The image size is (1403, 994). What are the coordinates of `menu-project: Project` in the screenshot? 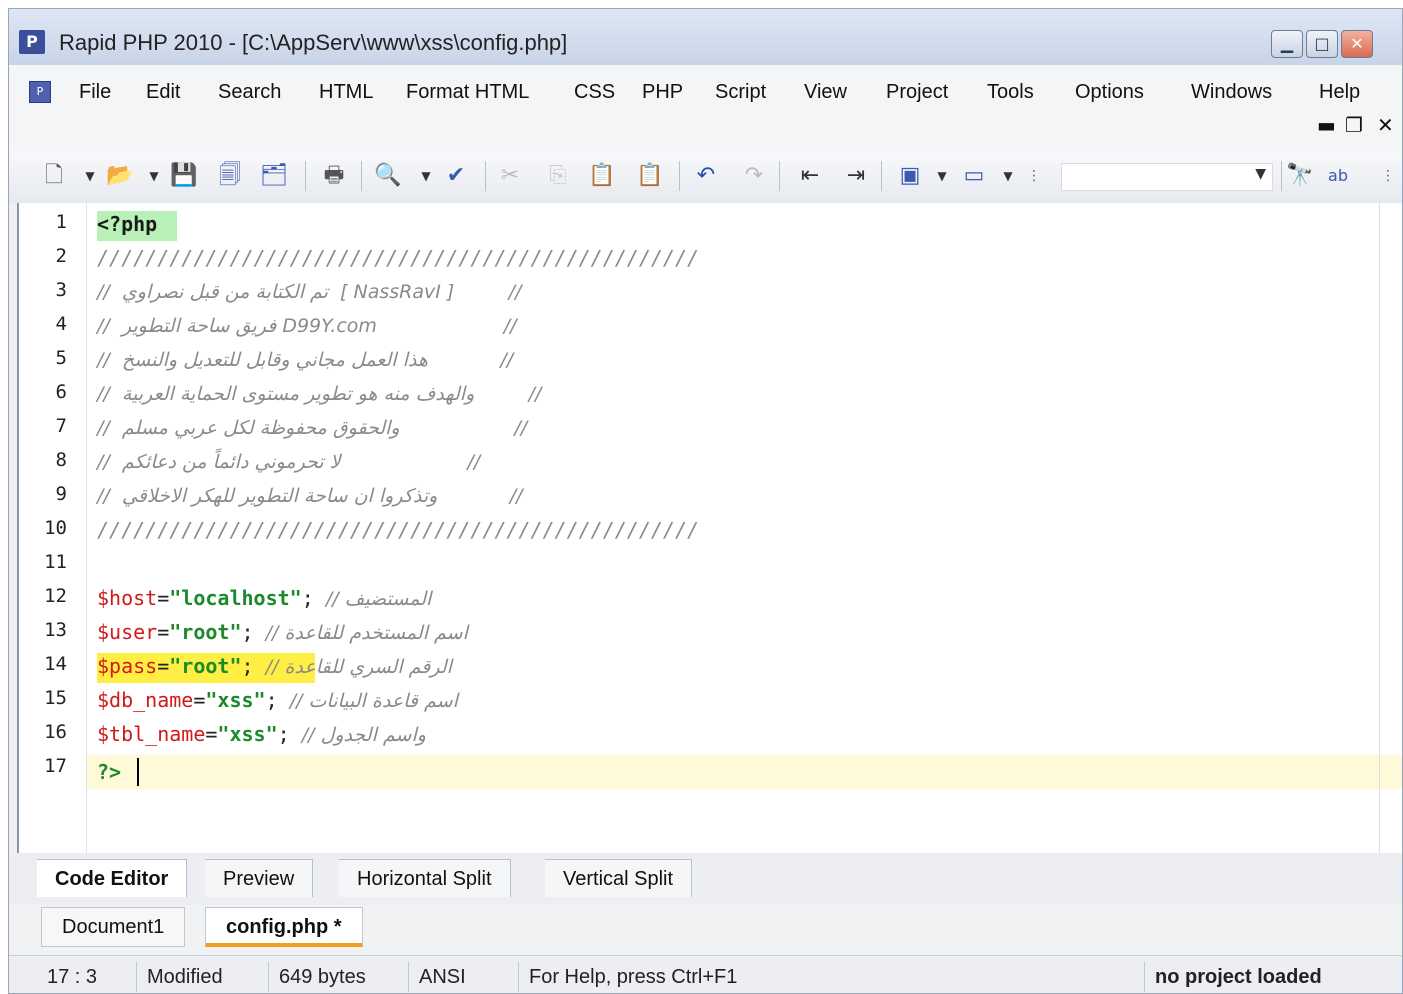 It's located at (917, 92).